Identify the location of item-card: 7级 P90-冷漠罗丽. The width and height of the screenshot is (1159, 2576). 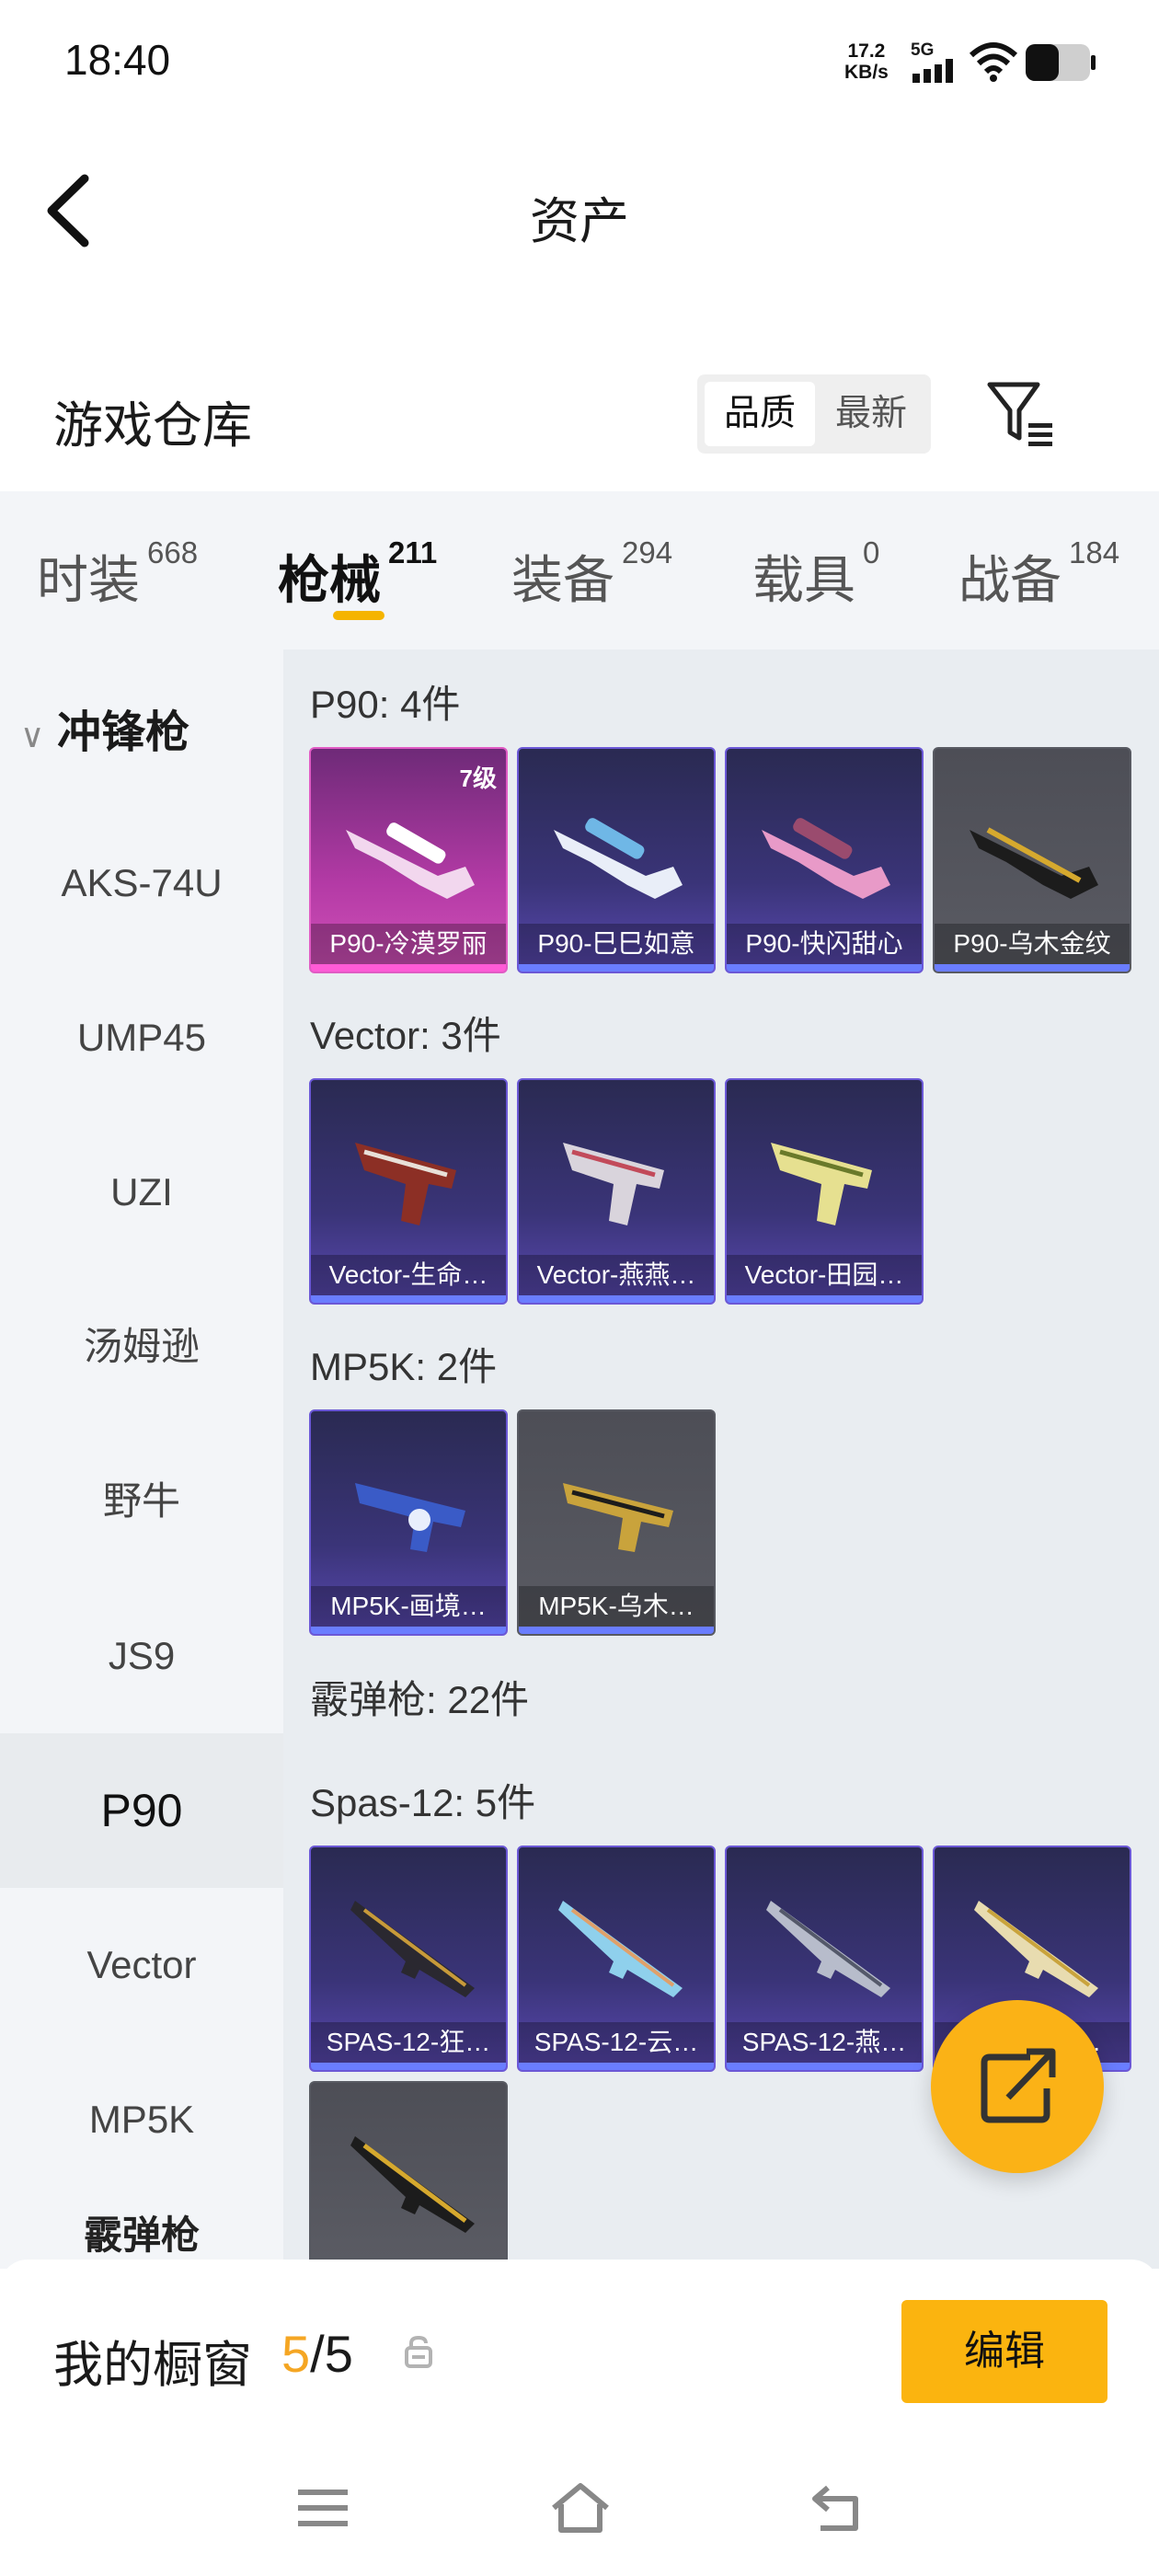
(408, 860).